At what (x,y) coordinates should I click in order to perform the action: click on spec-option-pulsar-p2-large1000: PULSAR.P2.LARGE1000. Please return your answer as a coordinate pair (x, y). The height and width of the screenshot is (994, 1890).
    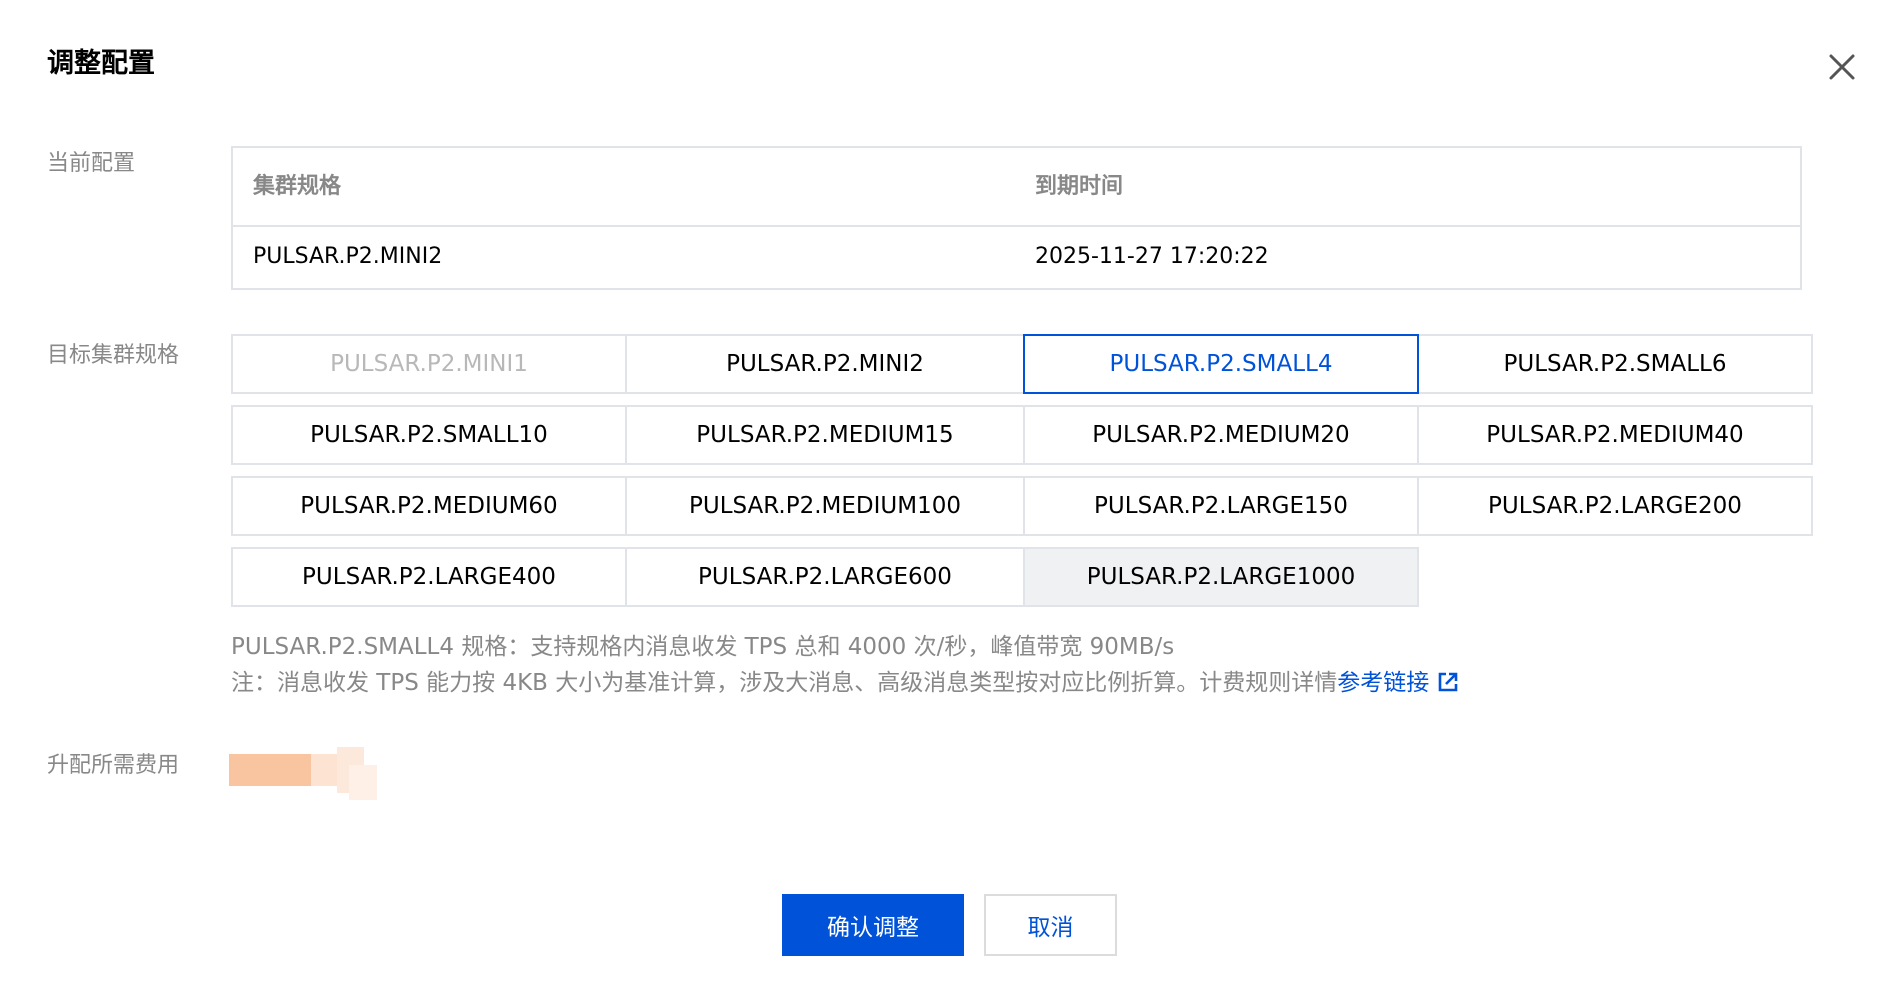
    Looking at the image, I should click on (1221, 577).